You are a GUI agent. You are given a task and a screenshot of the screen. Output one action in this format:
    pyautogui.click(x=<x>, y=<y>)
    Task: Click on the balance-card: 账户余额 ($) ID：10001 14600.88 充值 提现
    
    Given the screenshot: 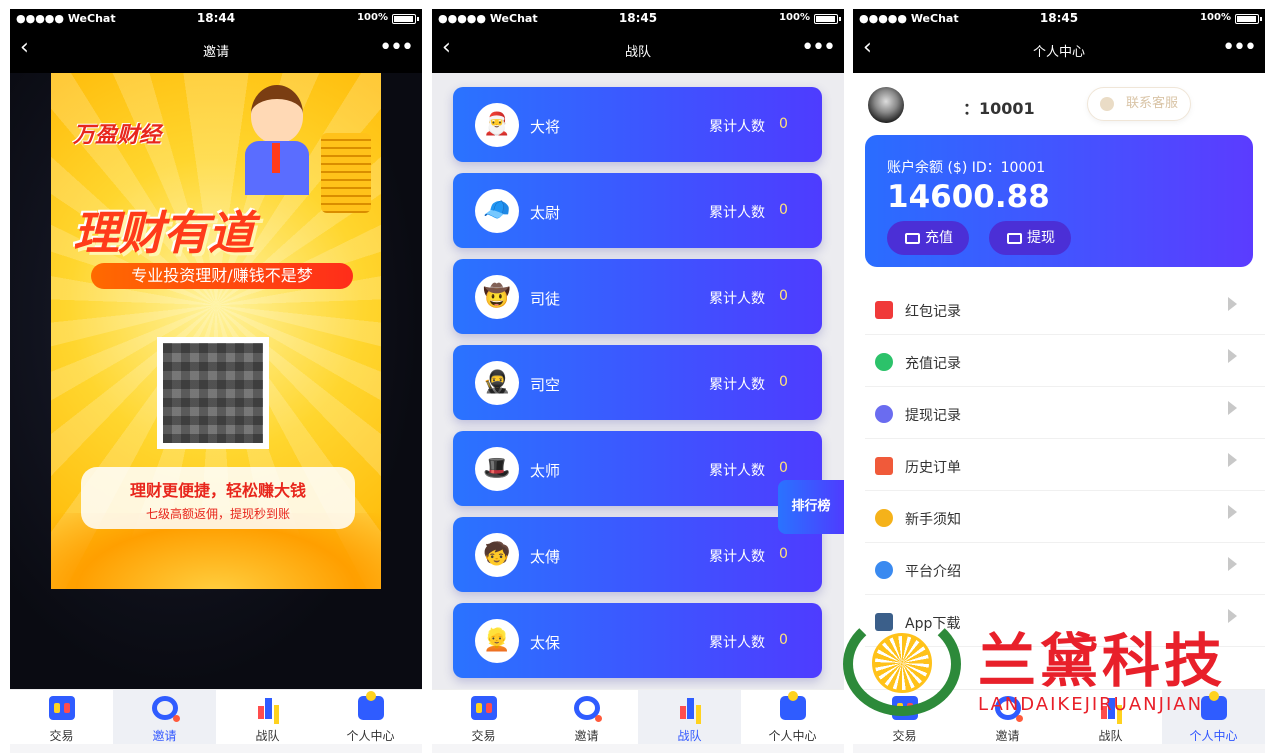 What is the action you would take?
    pyautogui.click(x=1059, y=201)
    